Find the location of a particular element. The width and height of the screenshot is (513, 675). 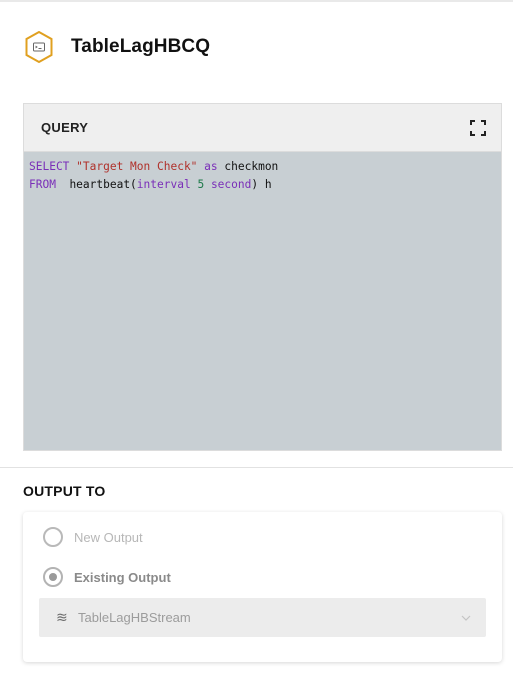

code-keyword: SELECT is located at coordinates (49, 166).